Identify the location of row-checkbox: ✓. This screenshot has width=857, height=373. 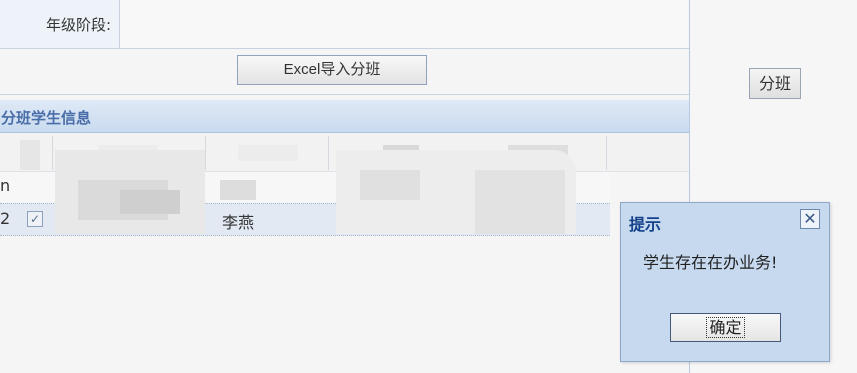
(35, 219).